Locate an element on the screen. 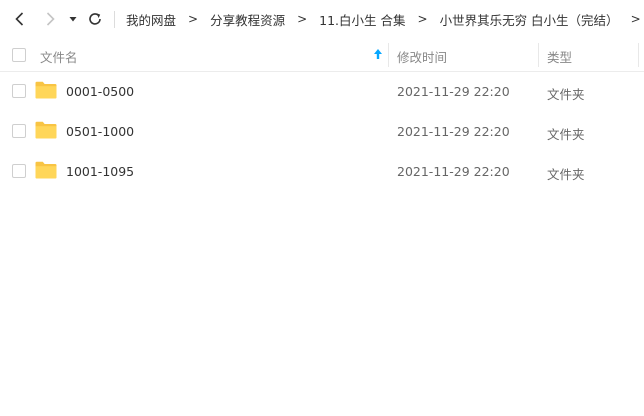  list-item: 0501-1000 2021-11-29 22:20 文件夹 is located at coordinates (322, 131).